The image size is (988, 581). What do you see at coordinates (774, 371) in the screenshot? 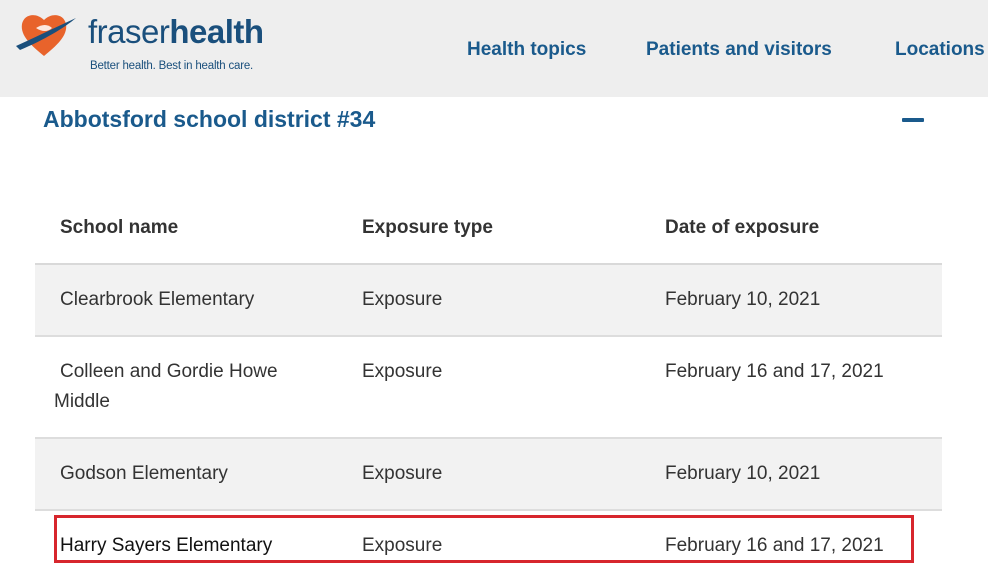
I see `exposure-date-cell: February 16 and 17, 2021` at bounding box center [774, 371].